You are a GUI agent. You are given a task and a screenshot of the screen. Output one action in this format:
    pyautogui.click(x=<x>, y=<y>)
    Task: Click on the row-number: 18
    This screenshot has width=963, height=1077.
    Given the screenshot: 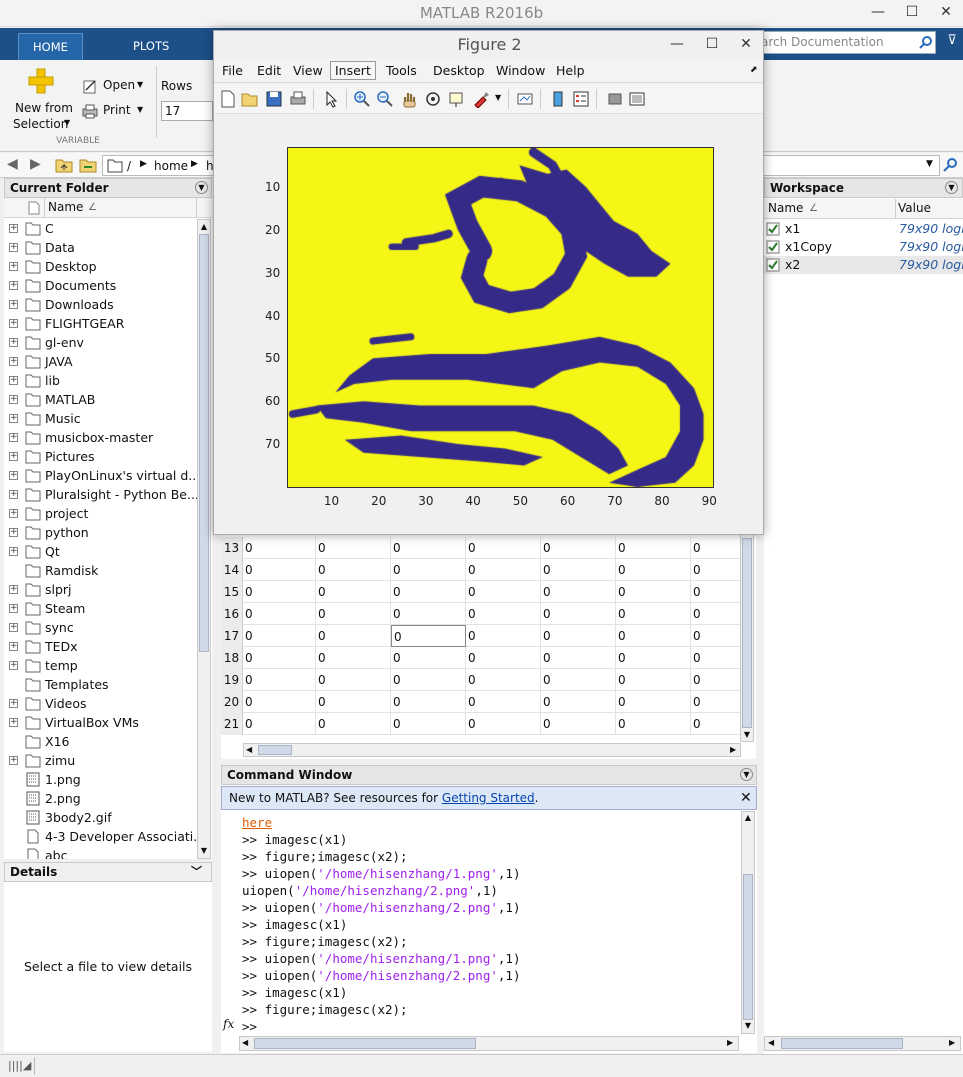 What is the action you would take?
    pyautogui.click(x=232, y=658)
    